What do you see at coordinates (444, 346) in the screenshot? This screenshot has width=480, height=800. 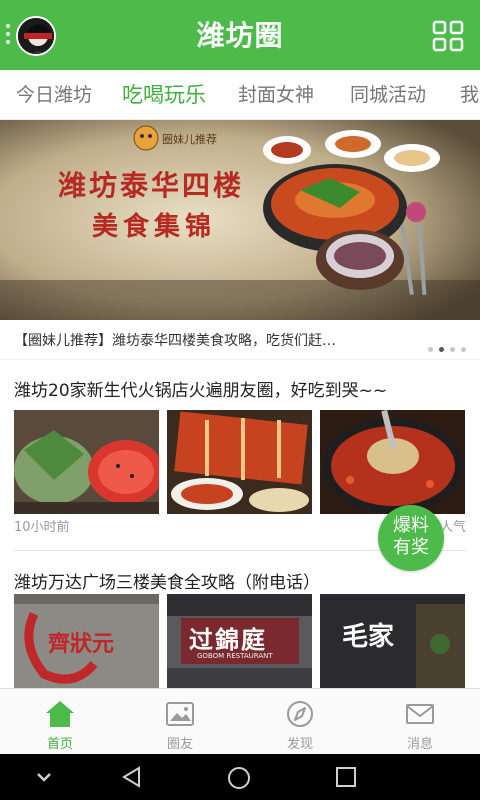 I see `carousel-indicator` at bounding box center [444, 346].